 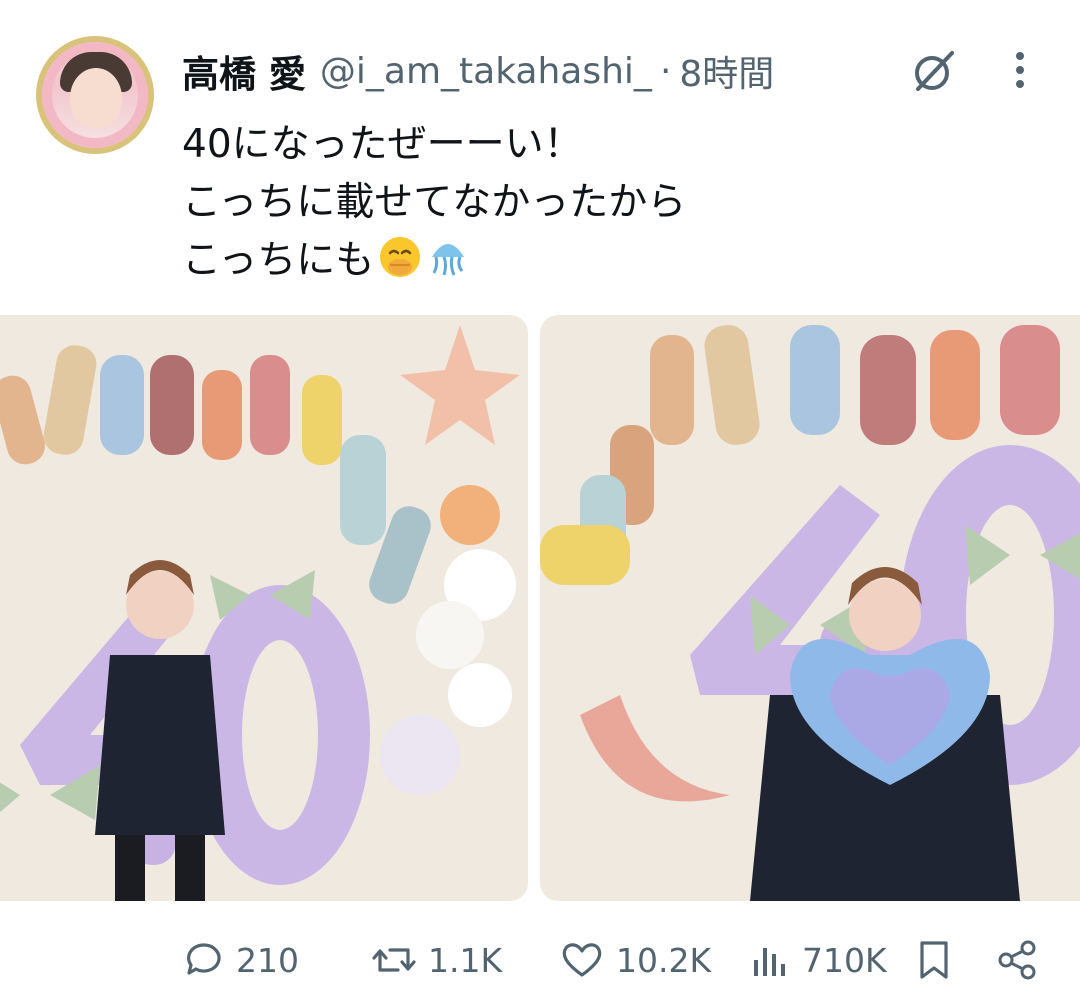 What do you see at coordinates (278, 260) in the screenshot?
I see `tweet-line-3-text: こっちにも` at bounding box center [278, 260].